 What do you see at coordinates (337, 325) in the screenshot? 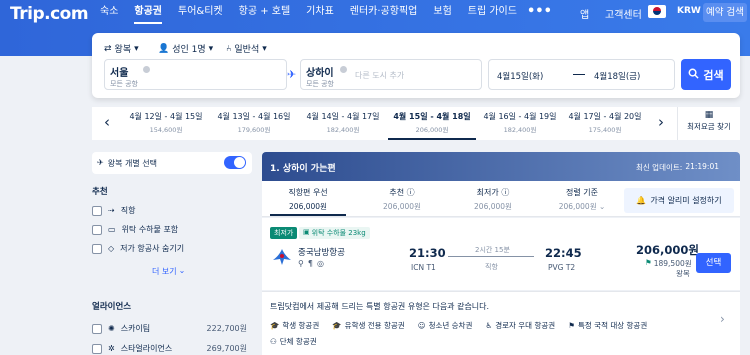
I see `graduation-cap-icon: 🎓` at bounding box center [337, 325].